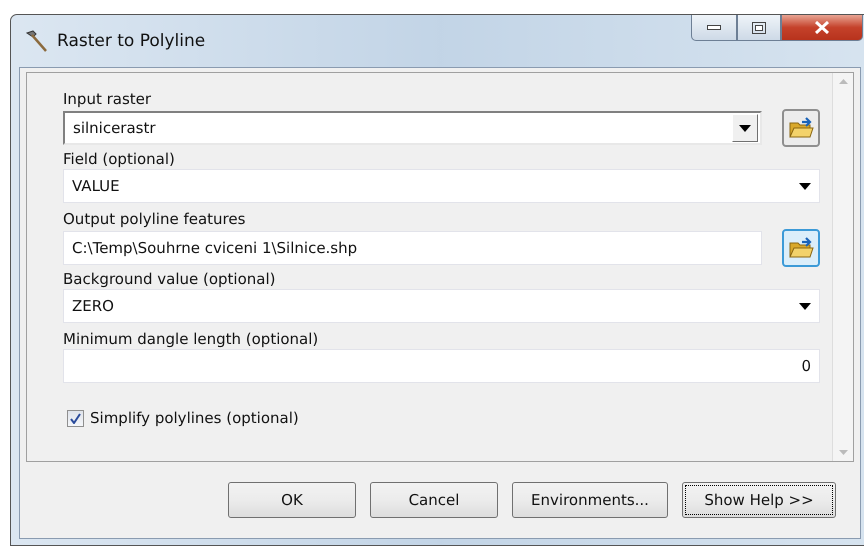  Describe the element at coordinates (131, 41) in the screenshot. I see `window-title: Raster to Polyline` at that location.